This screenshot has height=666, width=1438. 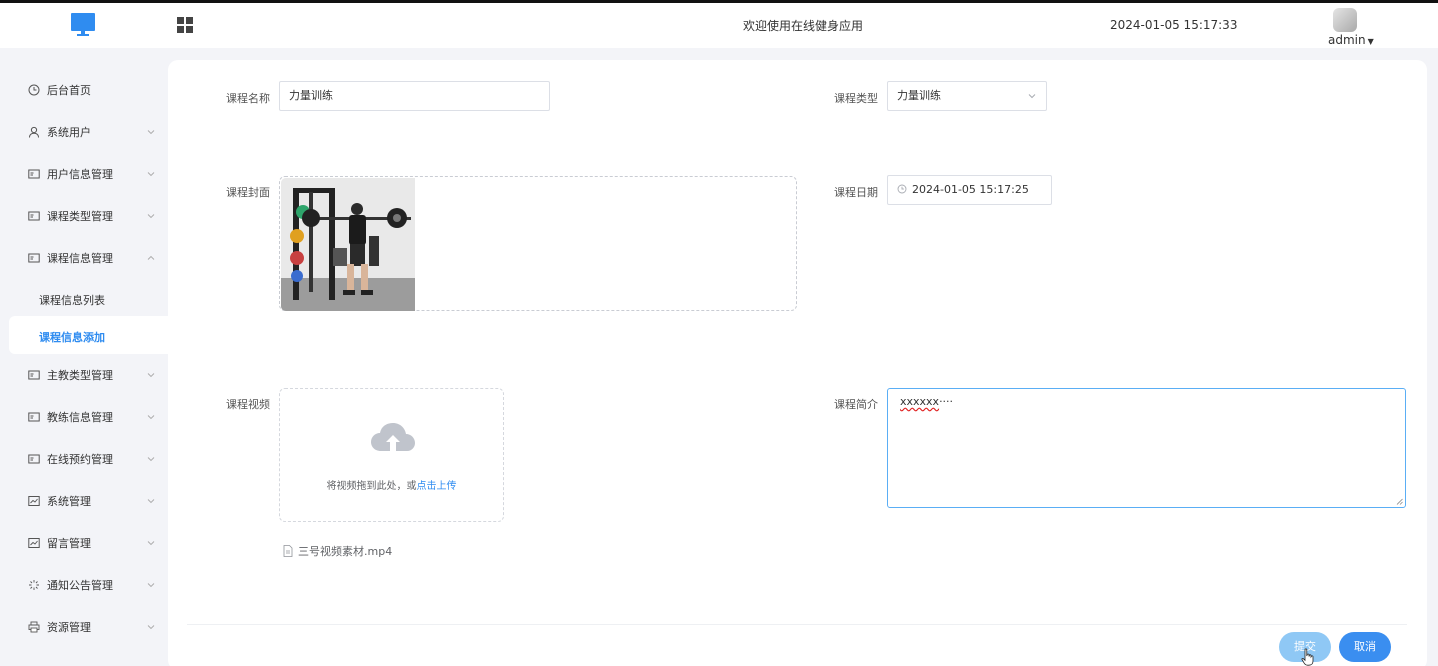 I want to click on course-type-select: 力量训练, so click(x=967, y=96).